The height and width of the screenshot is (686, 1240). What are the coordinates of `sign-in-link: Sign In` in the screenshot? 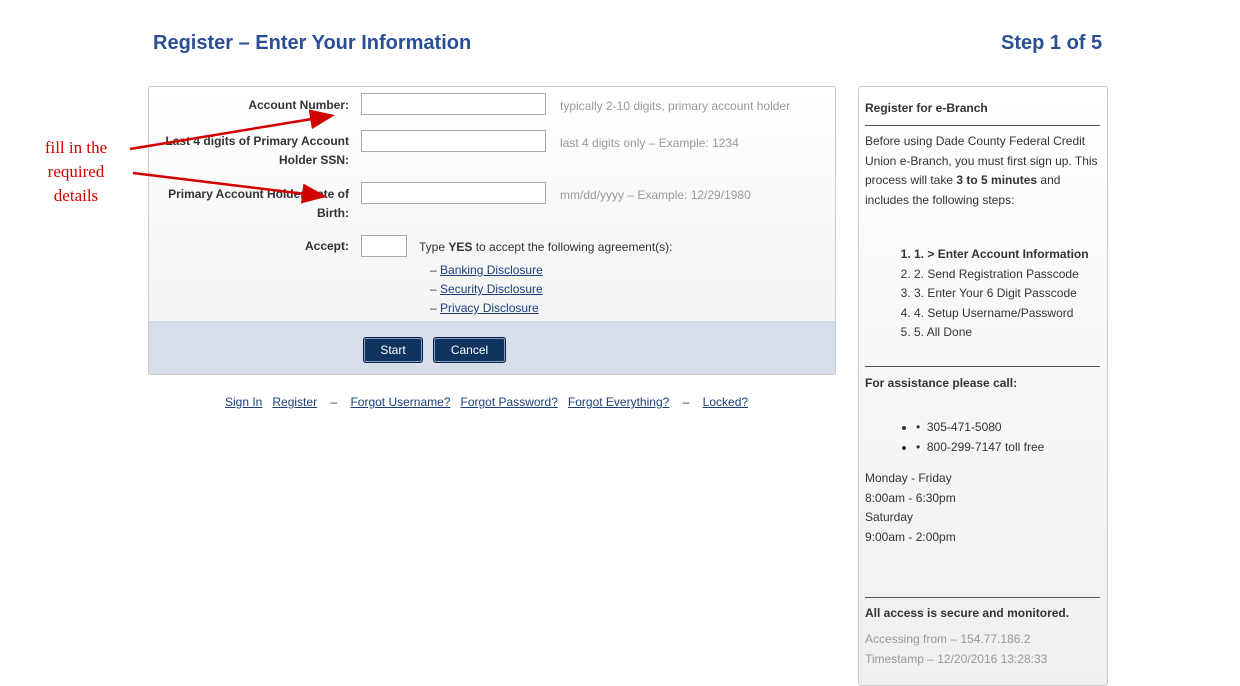 It's located at (243, 402).